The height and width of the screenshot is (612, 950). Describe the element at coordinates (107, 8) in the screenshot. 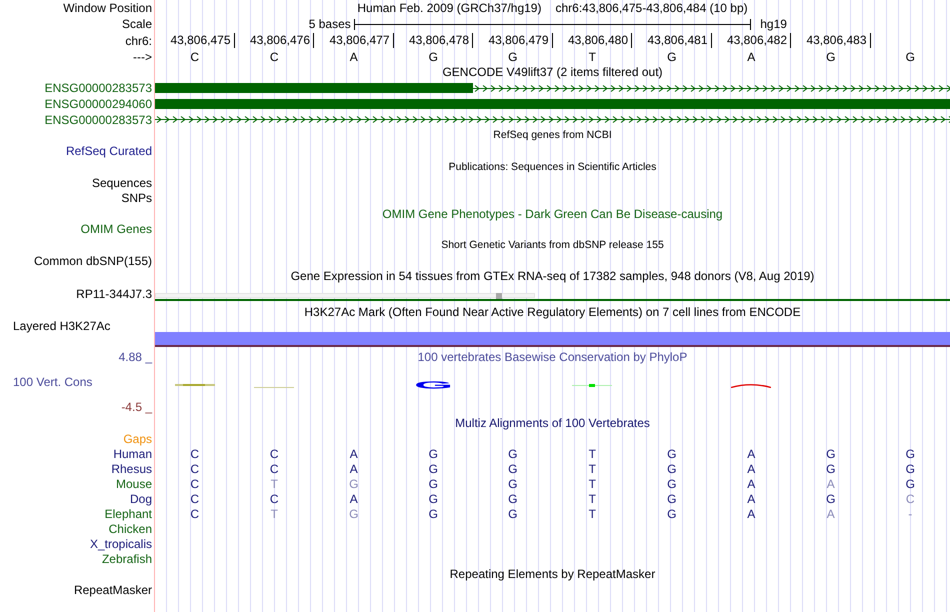

I see `track-label: Window Position` at that location.